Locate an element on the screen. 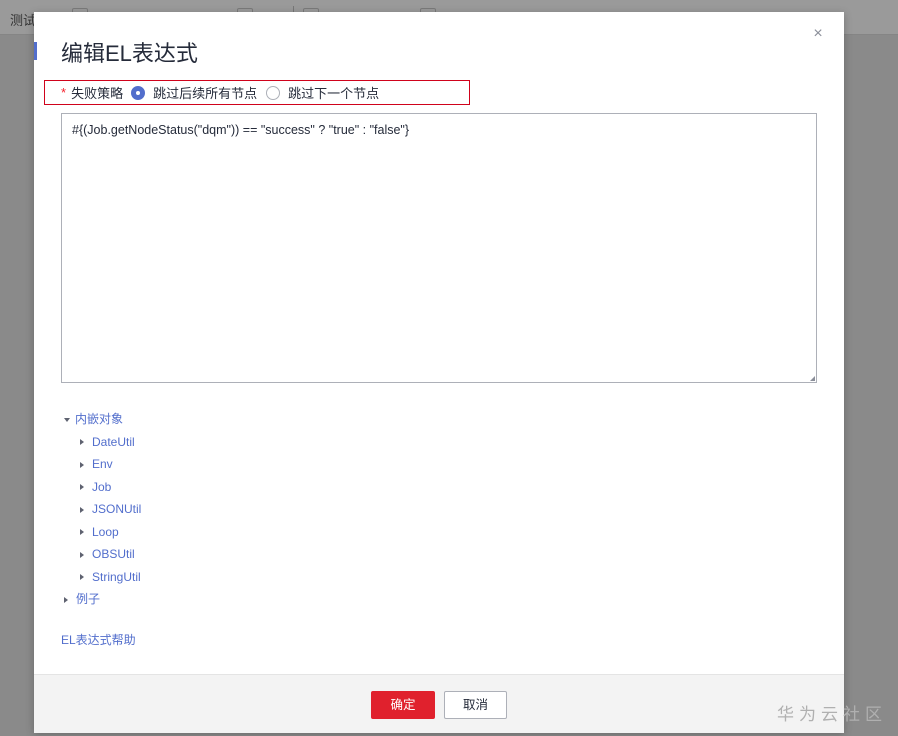 This screenshot has width=898, height=736. radio-skip-all-subsequent: 跳过后续所有节点 is located at coordinates (194, 92).